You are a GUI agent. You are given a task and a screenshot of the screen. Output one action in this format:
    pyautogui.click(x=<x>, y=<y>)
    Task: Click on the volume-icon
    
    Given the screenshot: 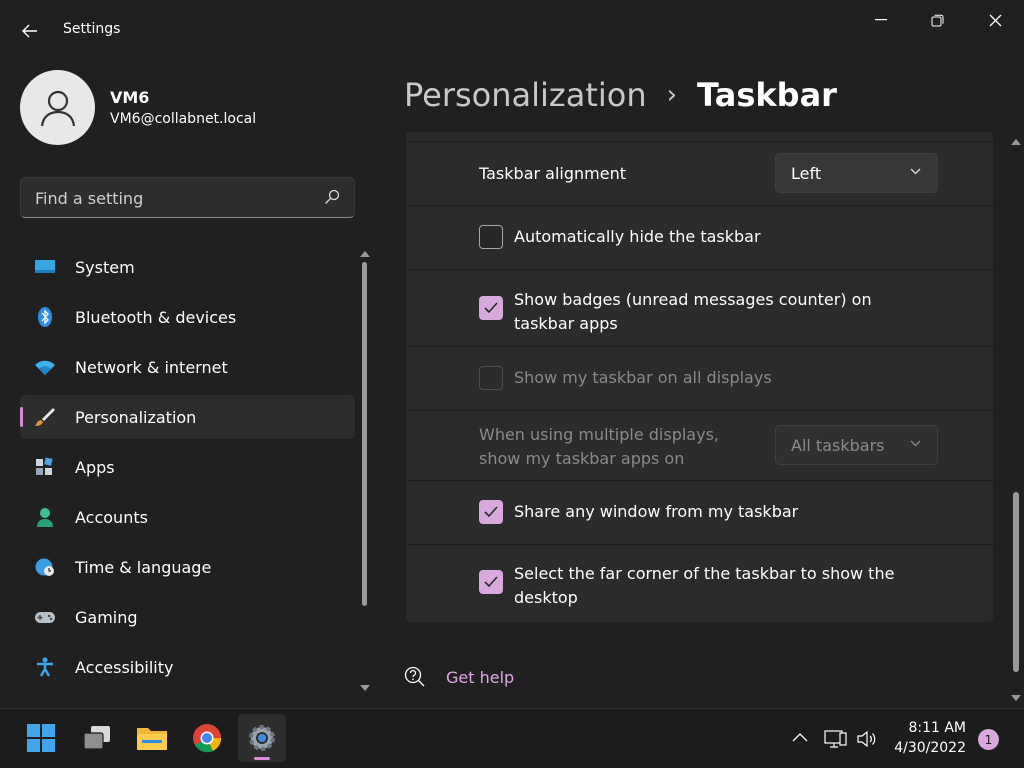 What is the action you would take?
    pyautogui.click(x=867, y=739)
    